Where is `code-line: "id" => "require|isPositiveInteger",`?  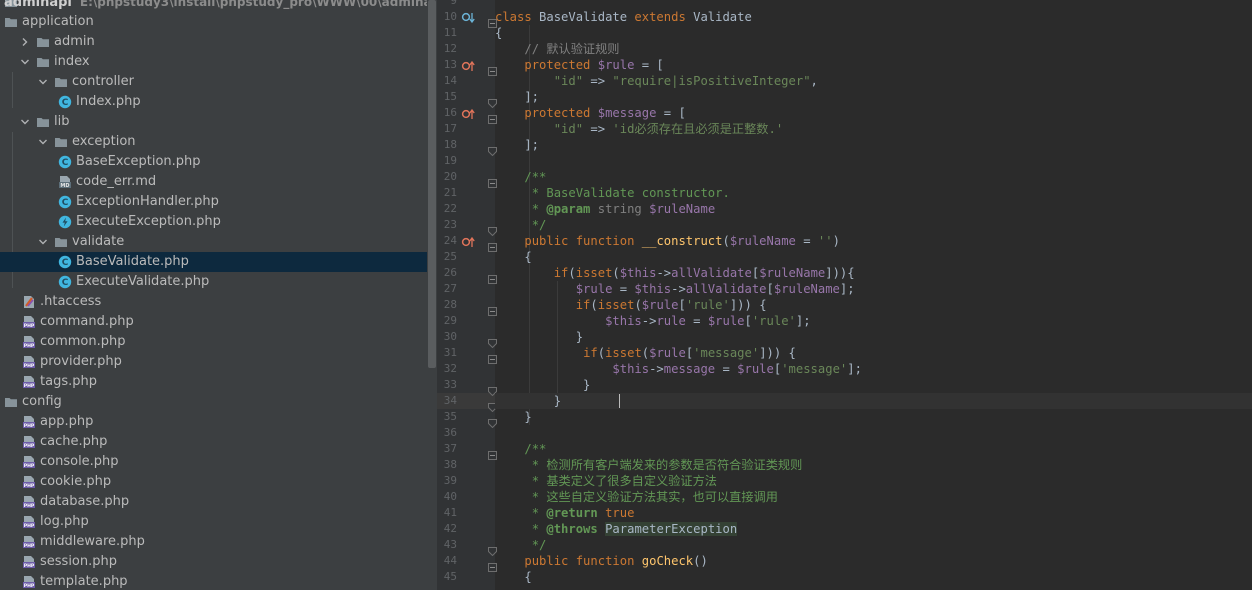
code-line: "id" => "require|isPositiveInteger", is located at coordinates (873, 81).